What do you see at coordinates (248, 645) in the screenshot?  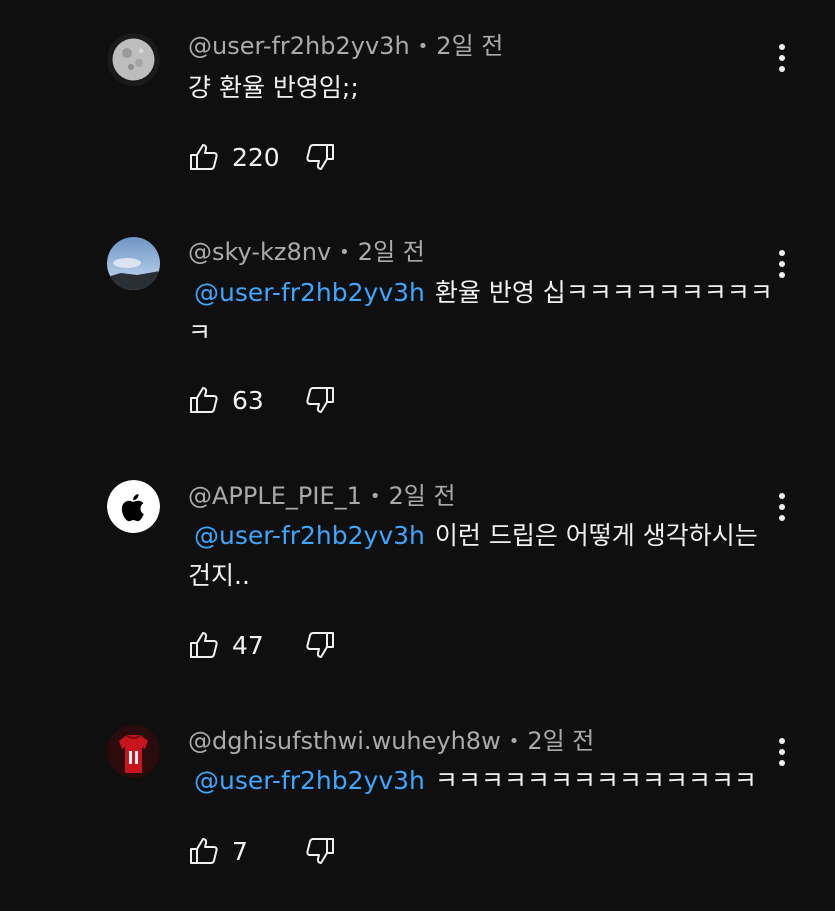 I see `like-count: 47` at bounding box center [248, 645].